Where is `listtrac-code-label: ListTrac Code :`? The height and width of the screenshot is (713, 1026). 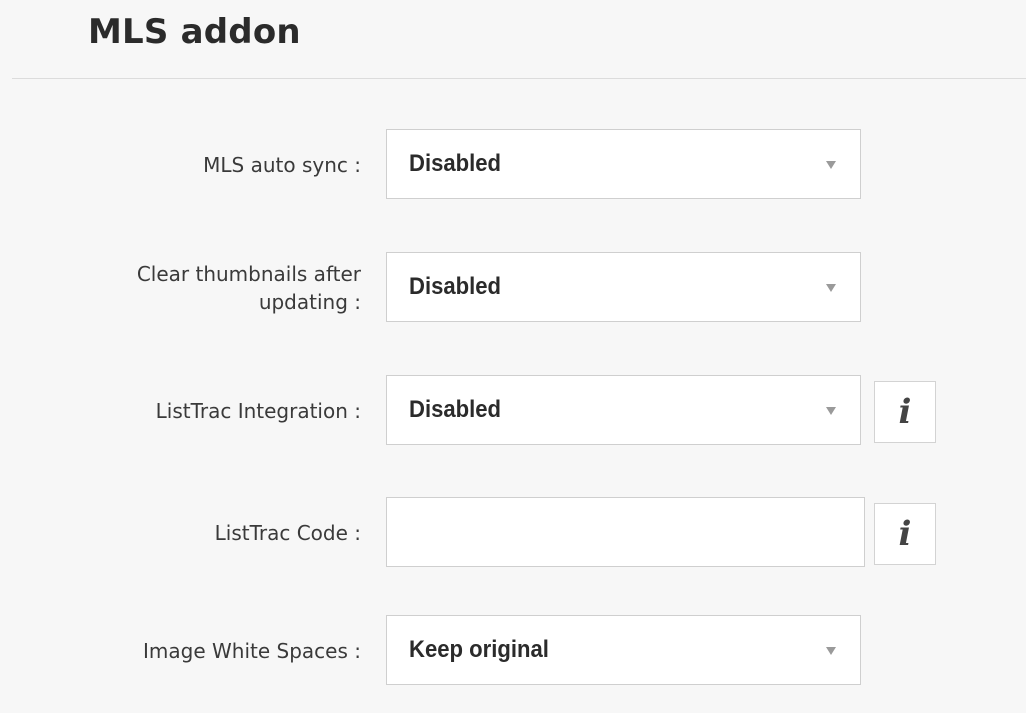
listtrac-code-label: ListTrac Code : is located at coordinates (287, 533).